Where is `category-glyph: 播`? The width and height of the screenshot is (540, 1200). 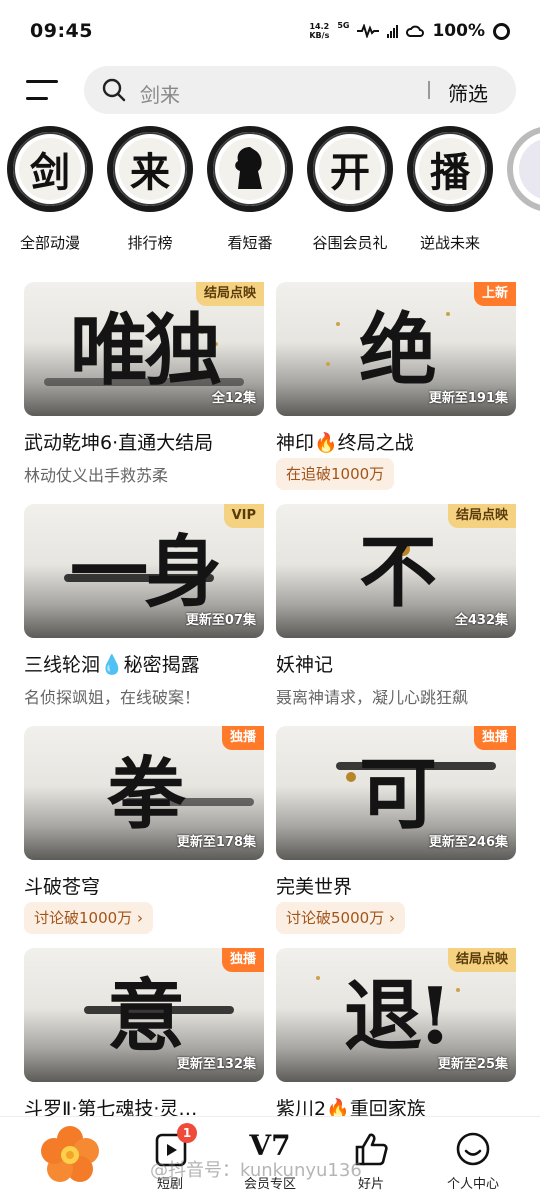 category-glyph: 播 is located at coordinates (450, 169).